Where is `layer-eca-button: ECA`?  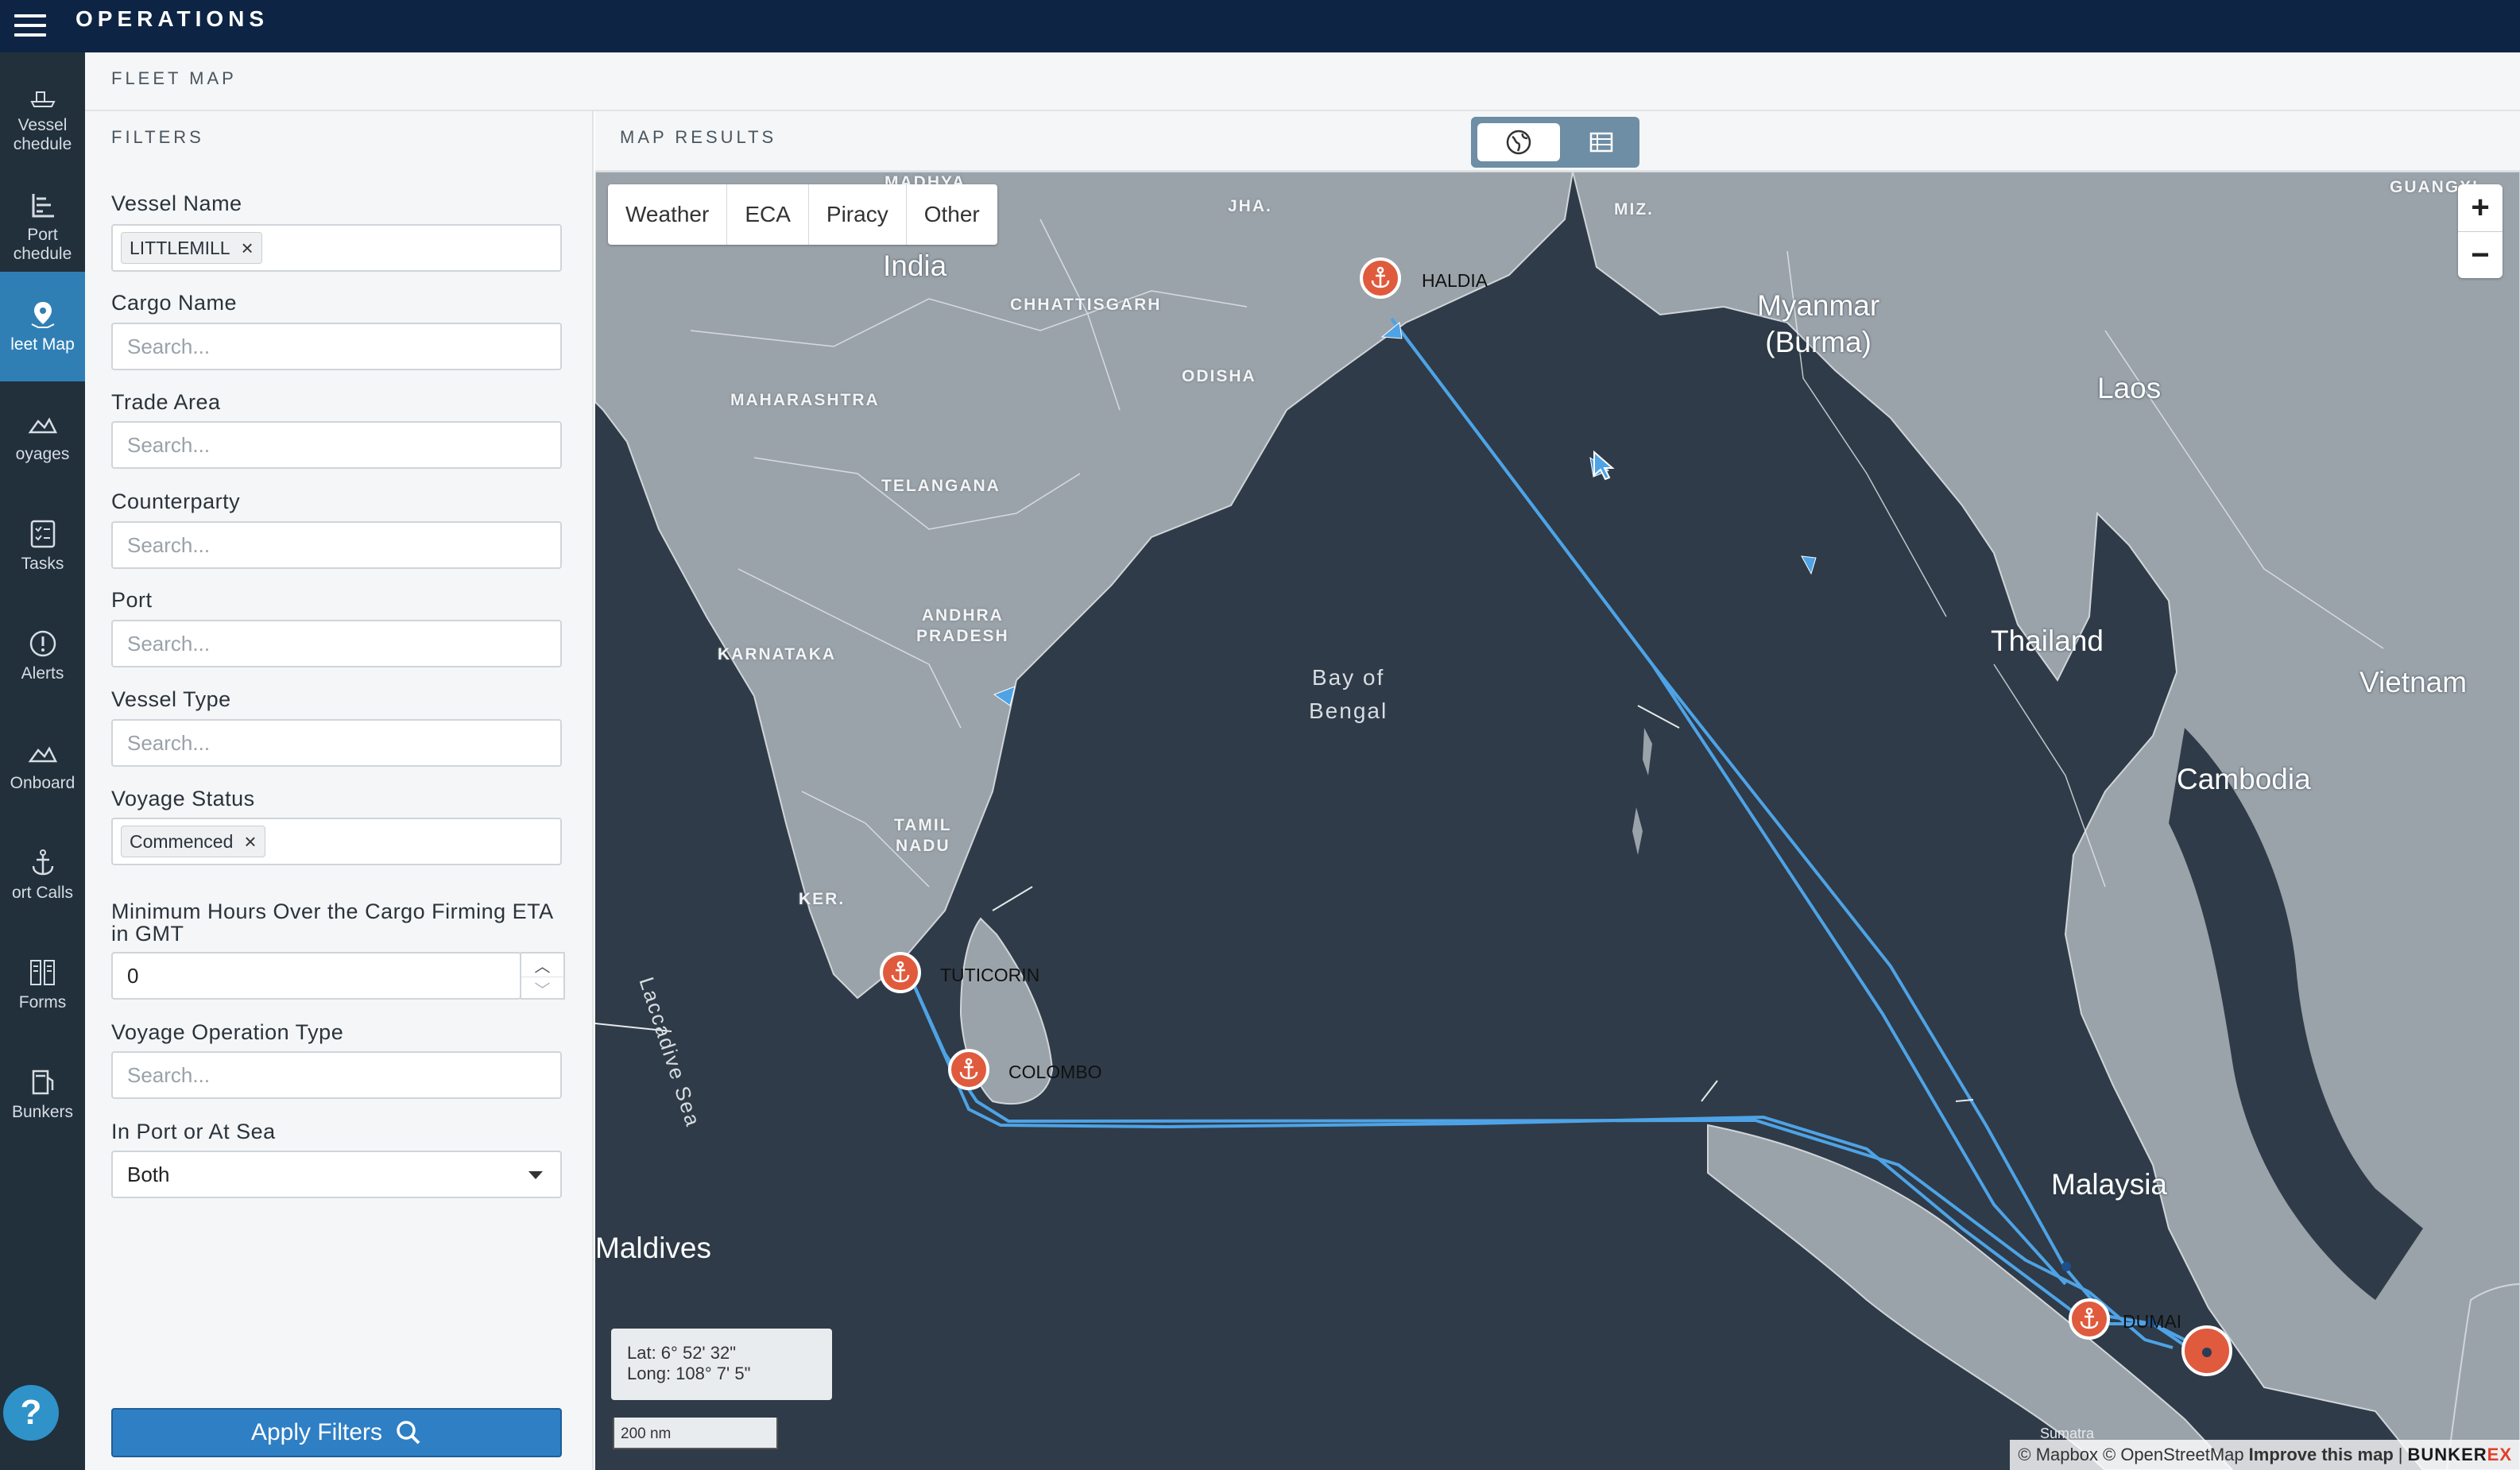
layer-eca-button: ECA is located at coordinates (768, 214).